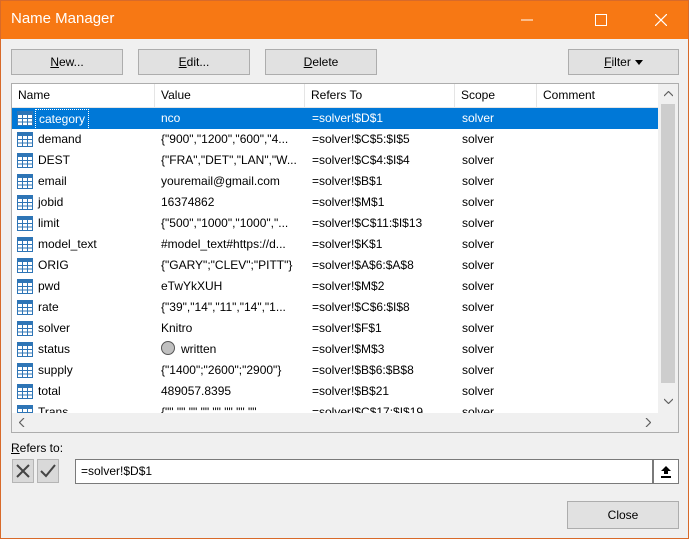  I want to click on maximize-button, so click(601, 20).